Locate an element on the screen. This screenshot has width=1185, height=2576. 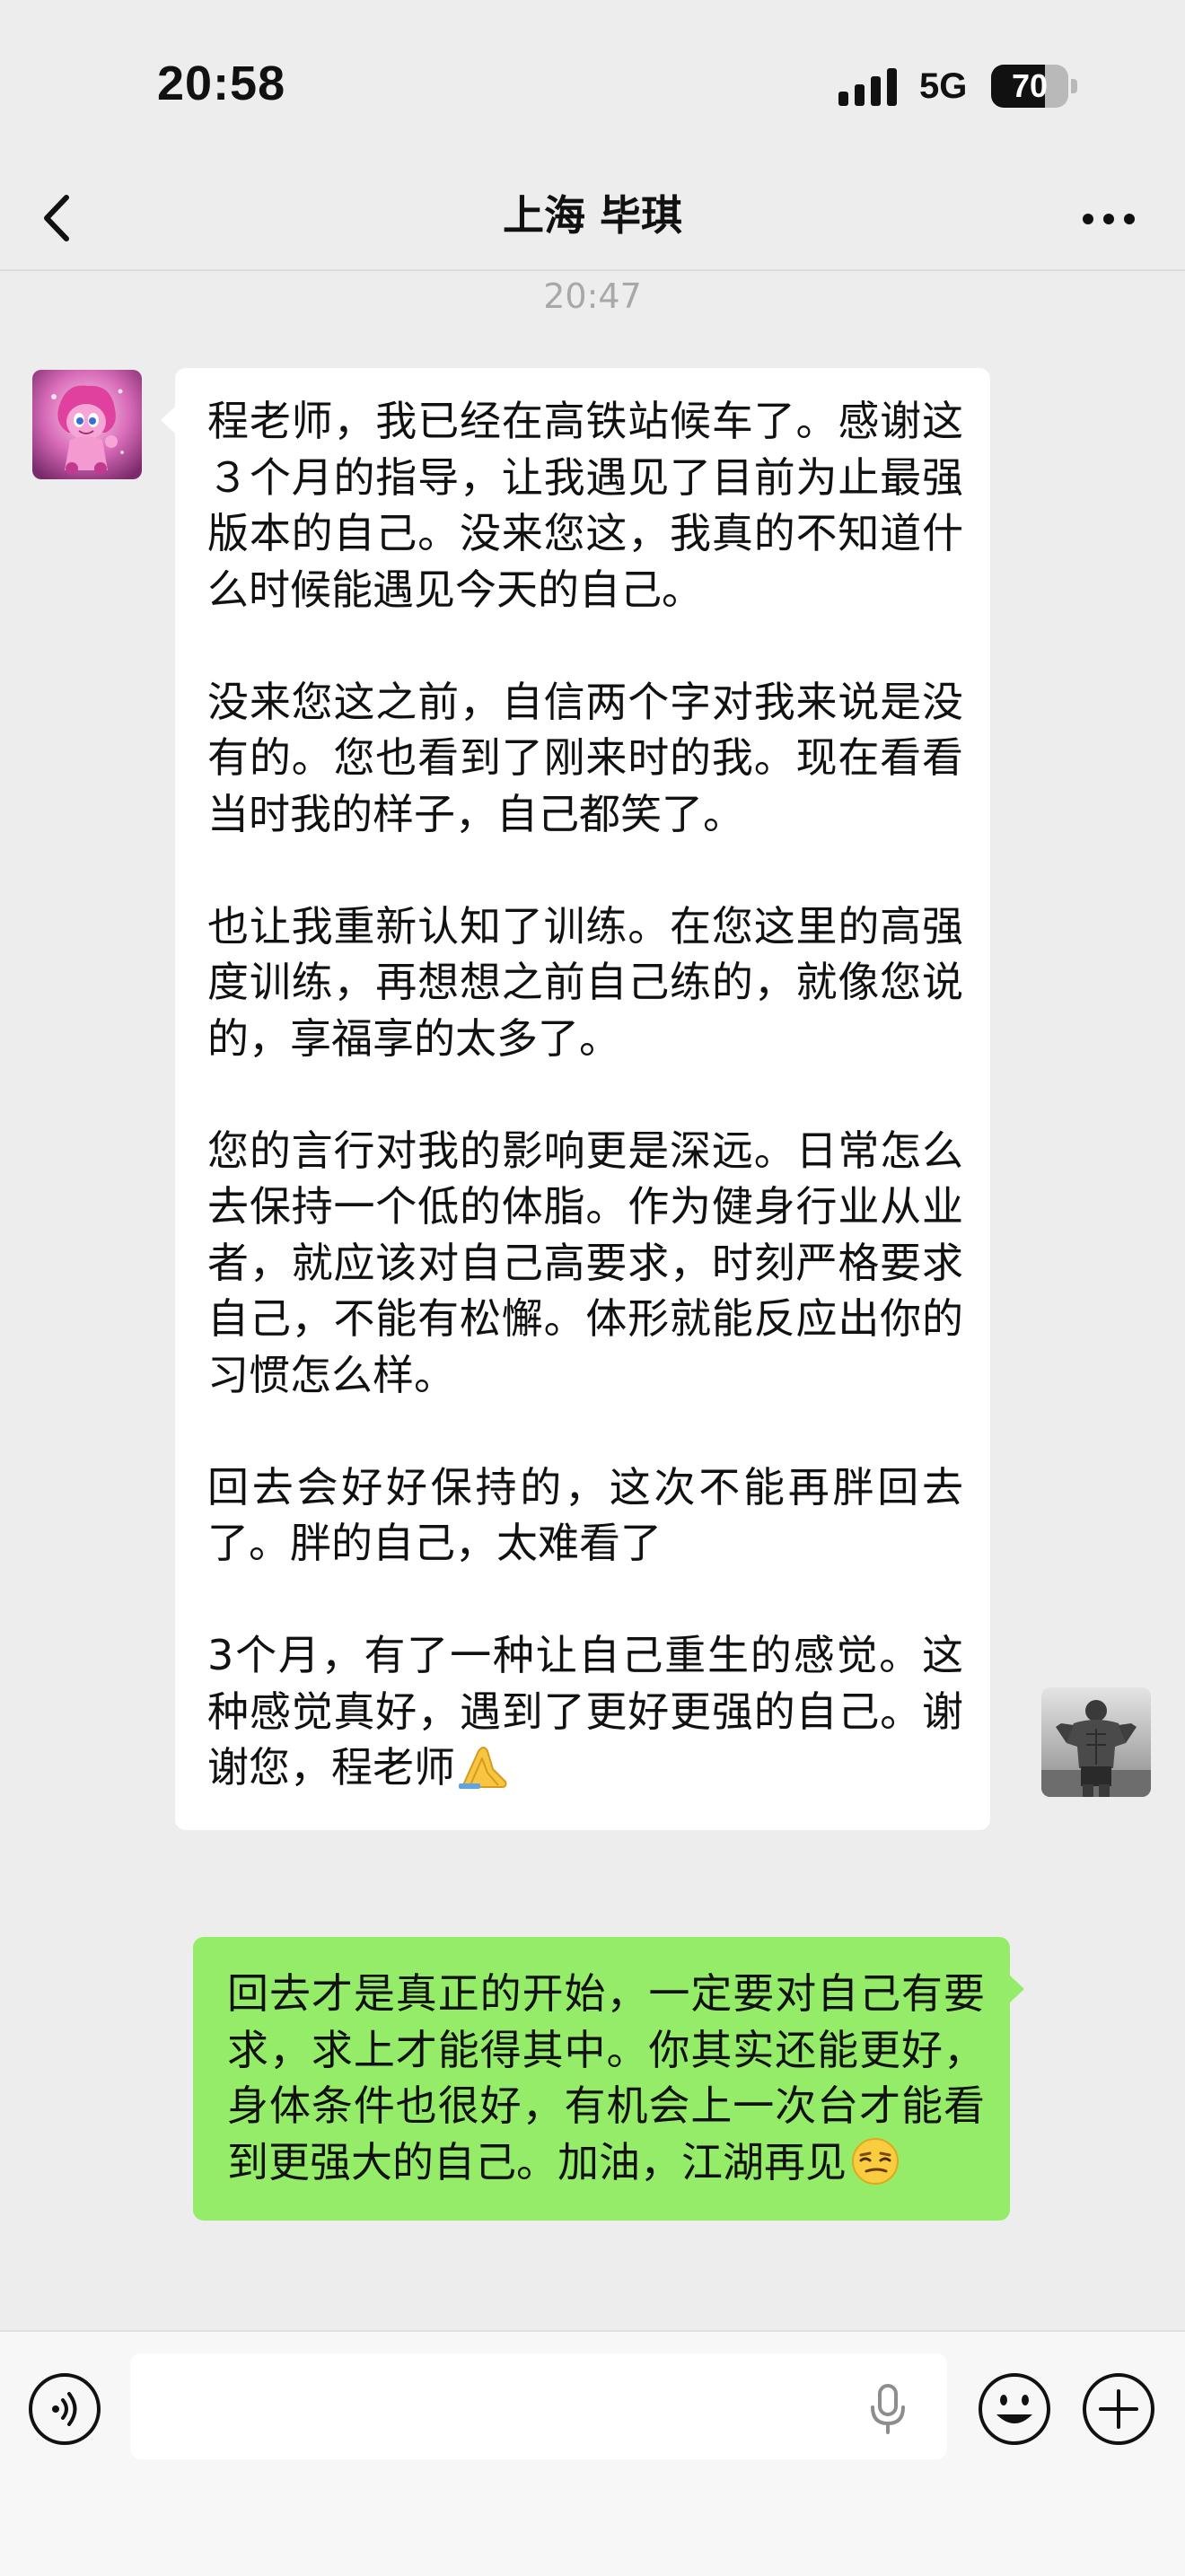
battery-indicator: 70 is located at coordinates (1034, 86).